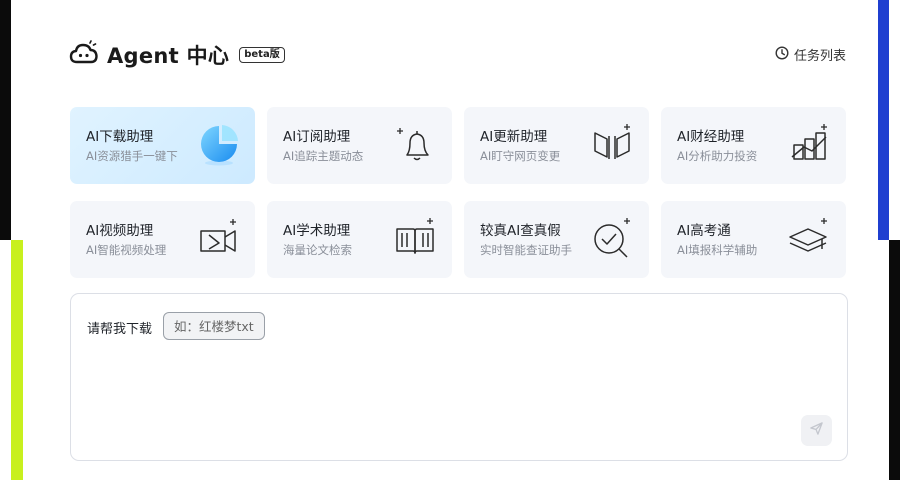 This screenshot has height=480, width=900. I want to click on card-subtitle: AI盯守网页变更, so click(520, 156).